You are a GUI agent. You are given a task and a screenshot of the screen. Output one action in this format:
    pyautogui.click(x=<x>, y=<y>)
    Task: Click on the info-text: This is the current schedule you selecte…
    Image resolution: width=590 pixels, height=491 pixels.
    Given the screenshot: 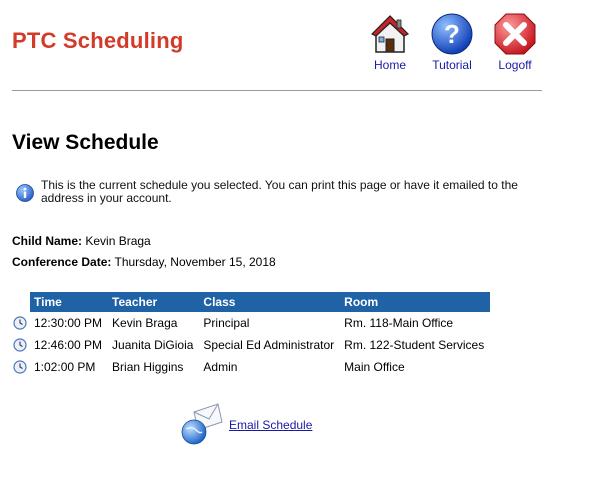 What is the action you would take?
    pyautogui.click(x=279, y=191)
    